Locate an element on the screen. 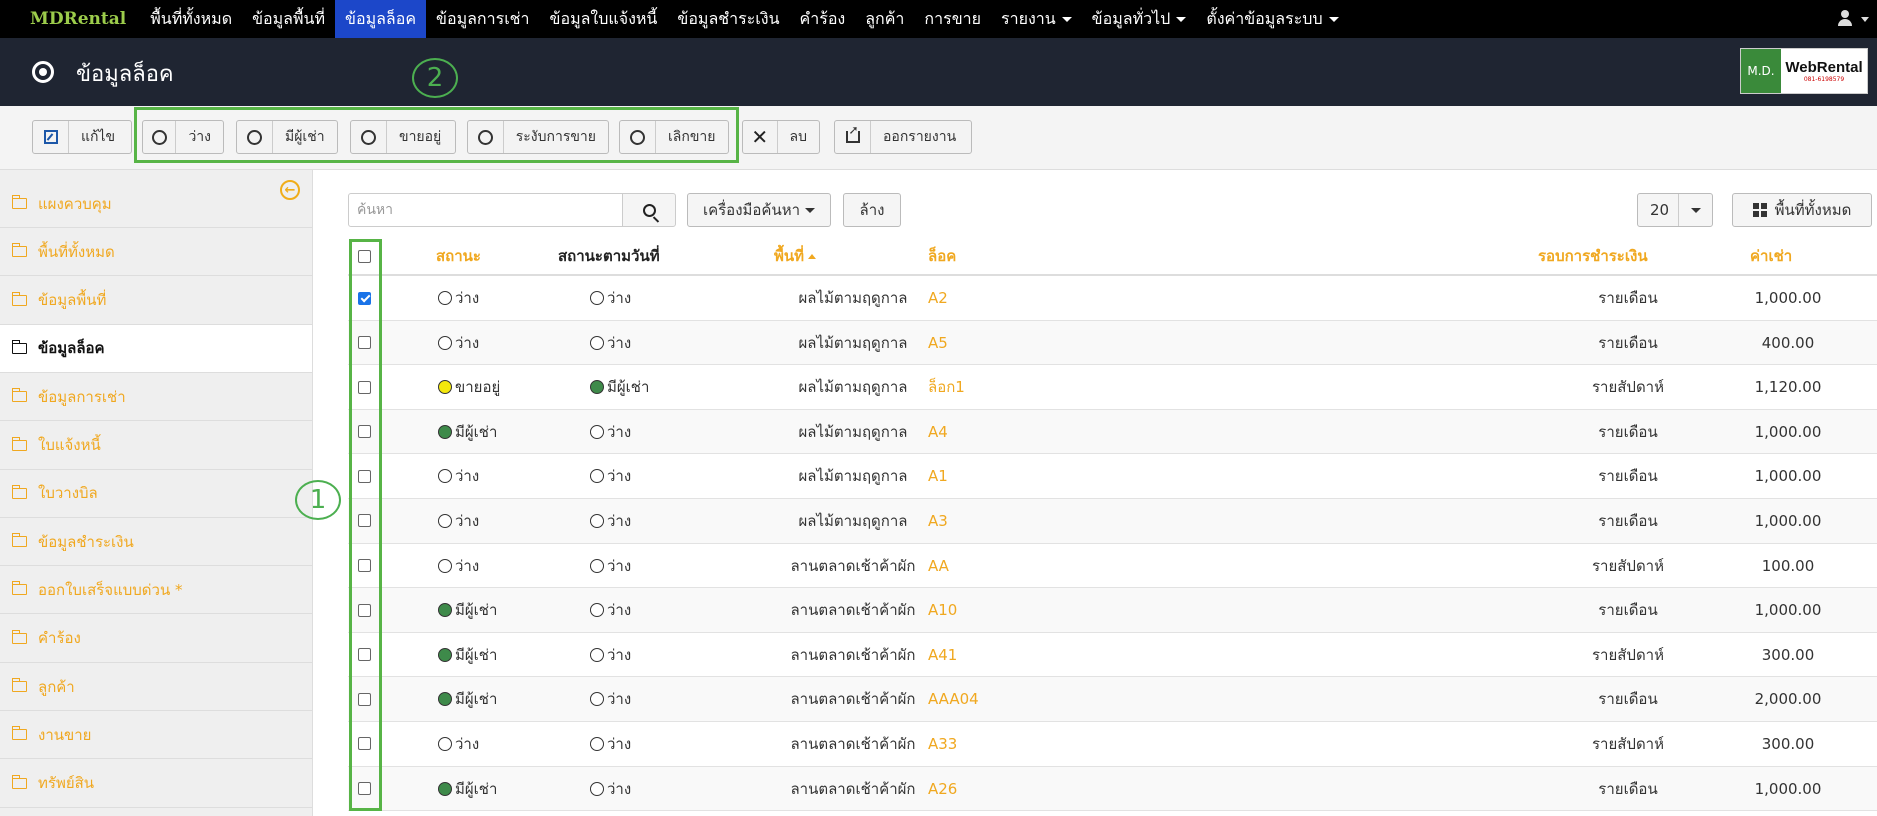 The width and height of the screenshot is (1877, 816). sidebar-item-8: ออกใบเสร็จแบบด่วน * is located at coordinates (156, 590).